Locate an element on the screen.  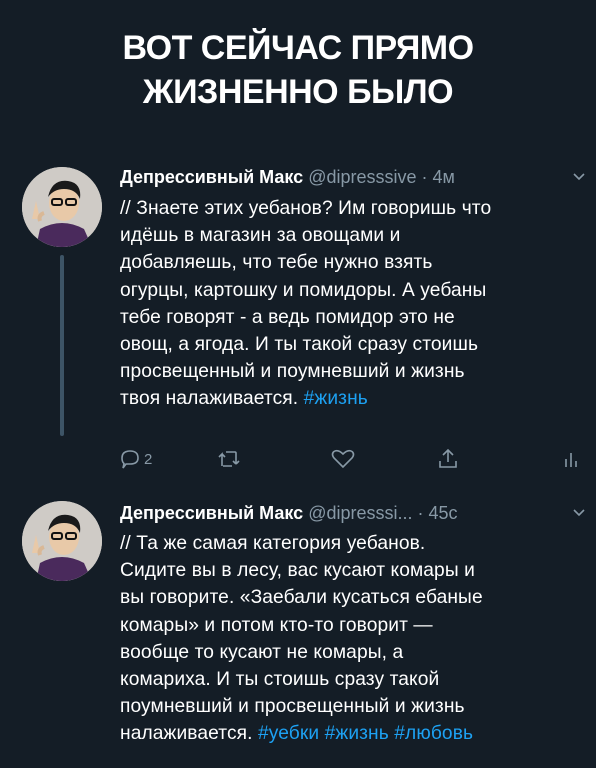
reply-button: 2 is located at coordinates (135, 459).